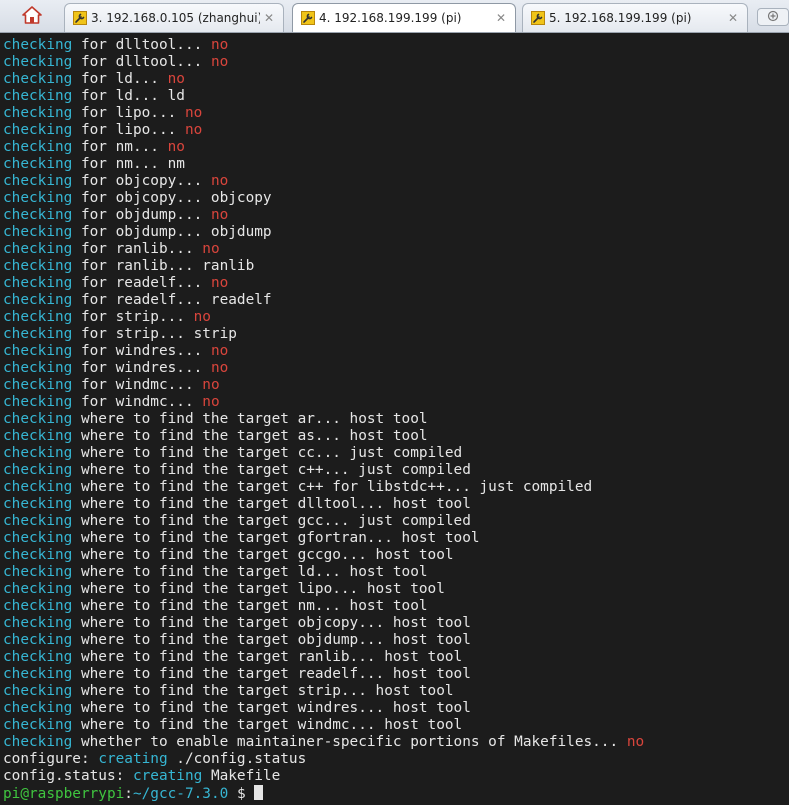 The width and height of the screenshot is (789, 805). What do you see at coordinates (32, 17) in the screenshot?
I see `home-button` at bounding box center [32, 17].